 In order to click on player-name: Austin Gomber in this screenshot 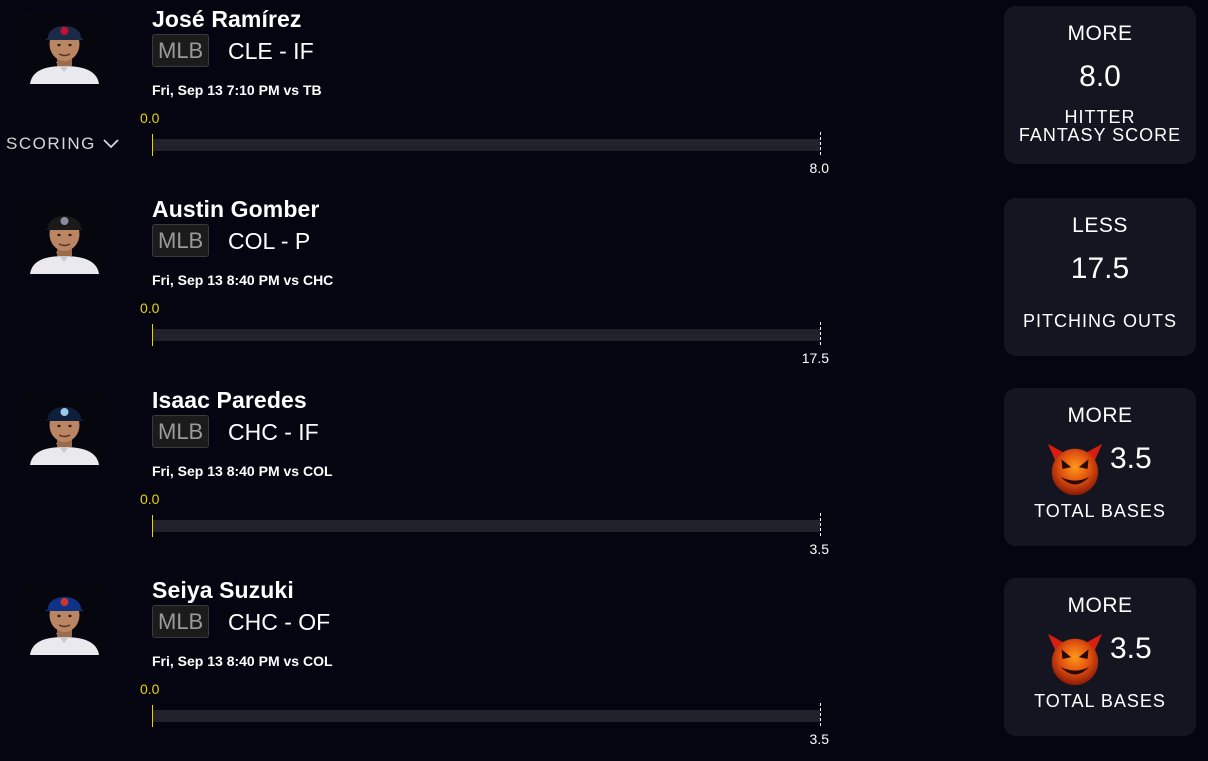, I will do `click(236, 209)`.